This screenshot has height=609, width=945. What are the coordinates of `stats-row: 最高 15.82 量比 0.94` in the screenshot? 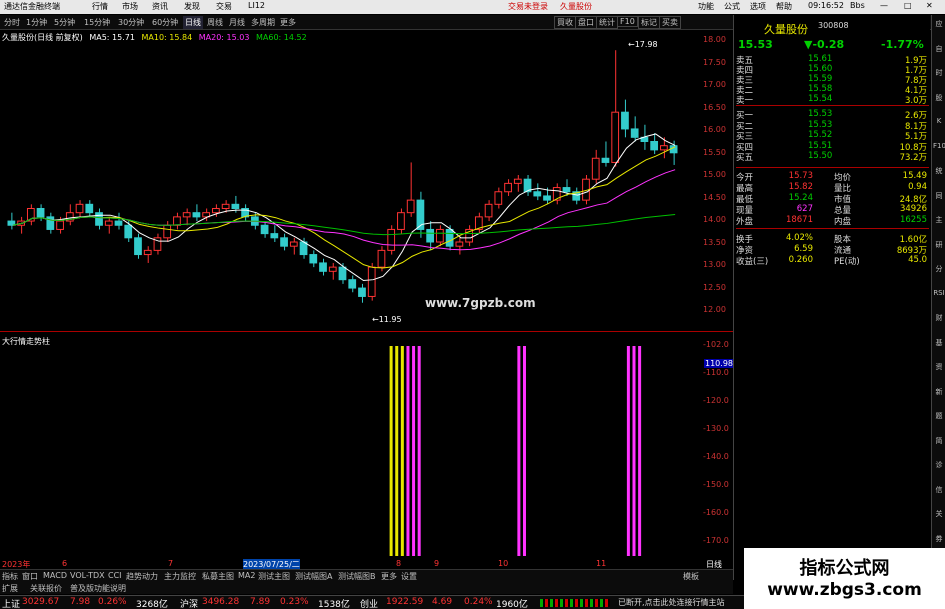 It's located at (832, 188).